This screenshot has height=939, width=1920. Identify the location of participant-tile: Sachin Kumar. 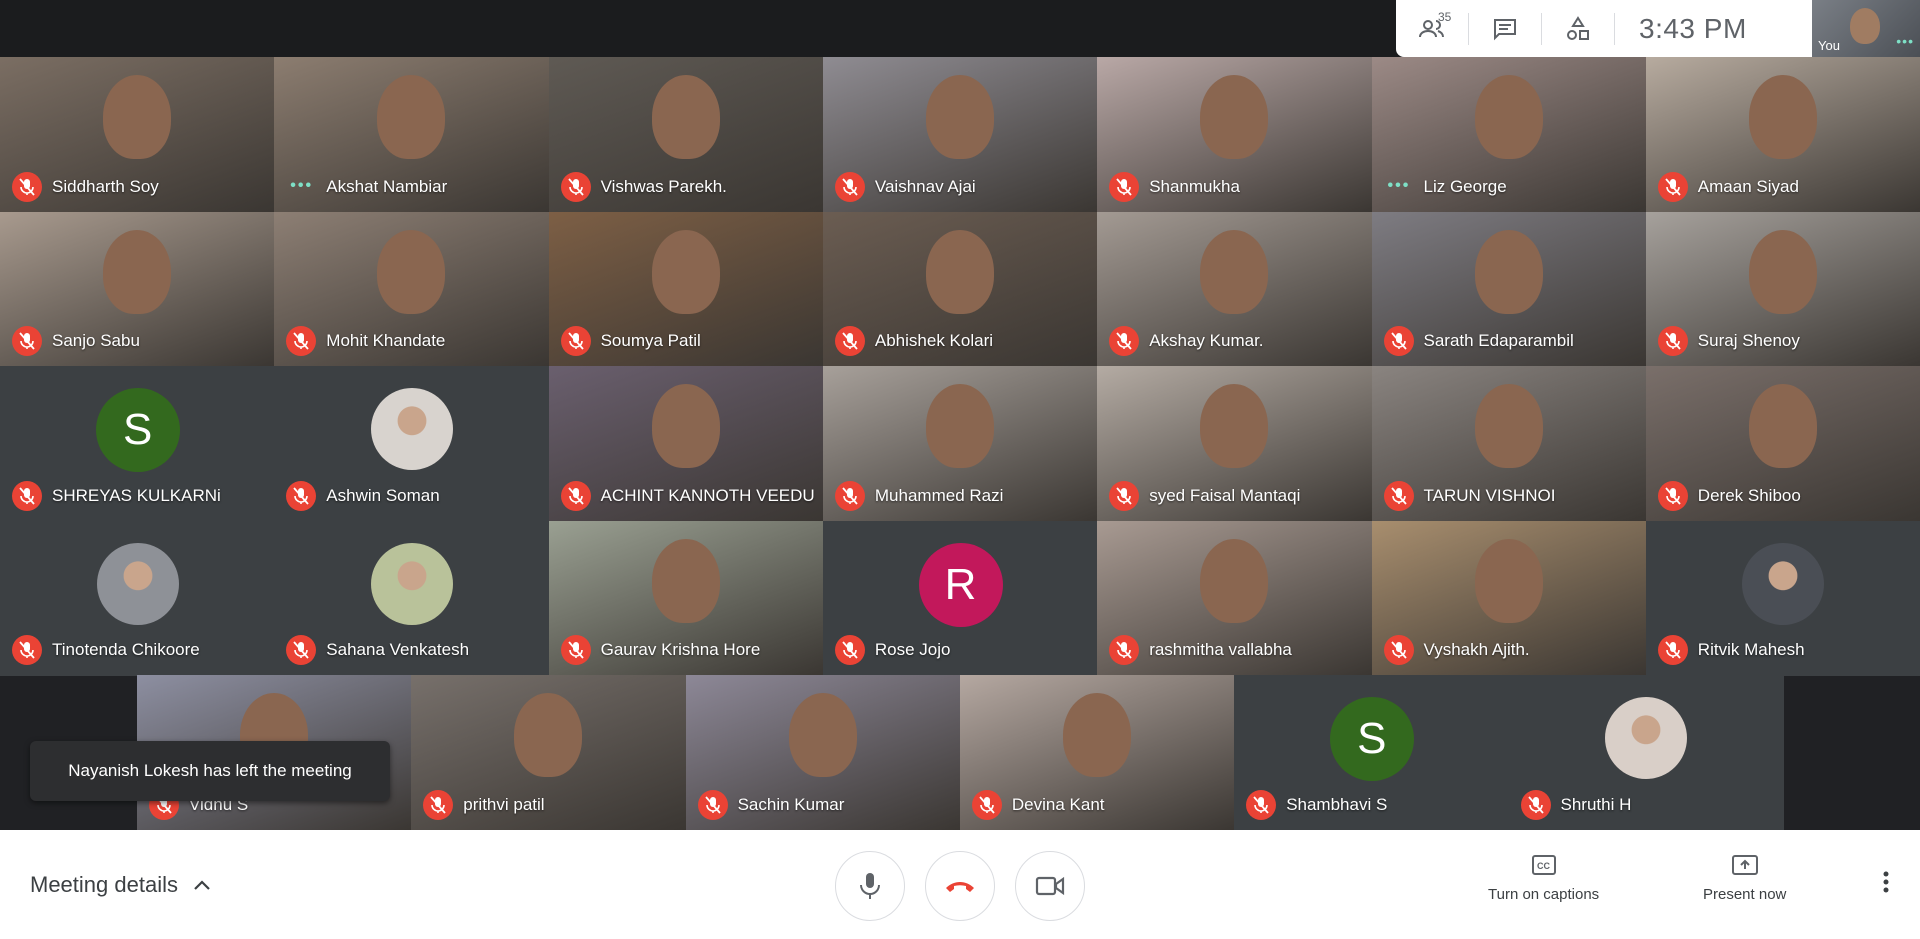
(823, 753).